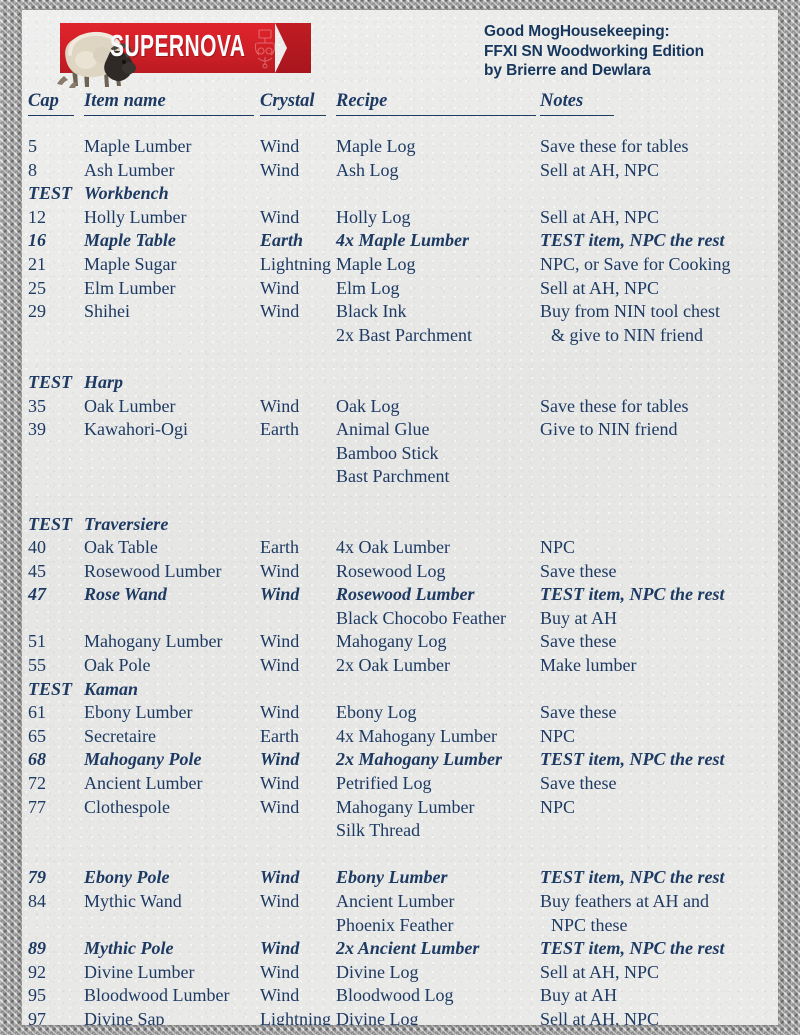 Image resolution: width=800 pixels, height=1035 pixels. Describe the element at coordinates (408, 948) in the screenshot. I see `cell-recipe: 2x Ancient Lumber` at that location.